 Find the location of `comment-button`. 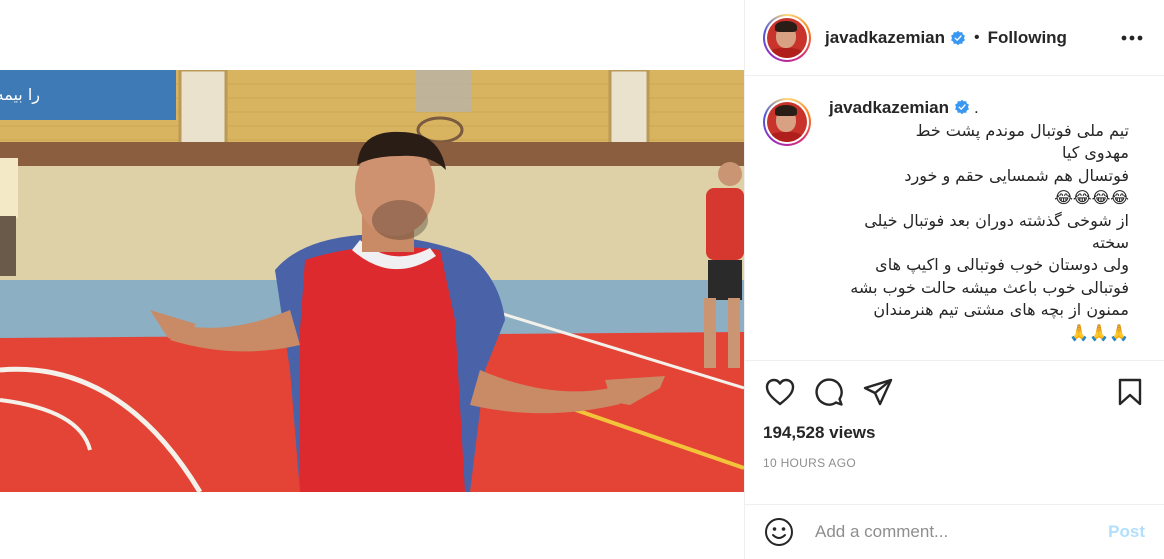

comment-button is located at coordinates (829, 392).